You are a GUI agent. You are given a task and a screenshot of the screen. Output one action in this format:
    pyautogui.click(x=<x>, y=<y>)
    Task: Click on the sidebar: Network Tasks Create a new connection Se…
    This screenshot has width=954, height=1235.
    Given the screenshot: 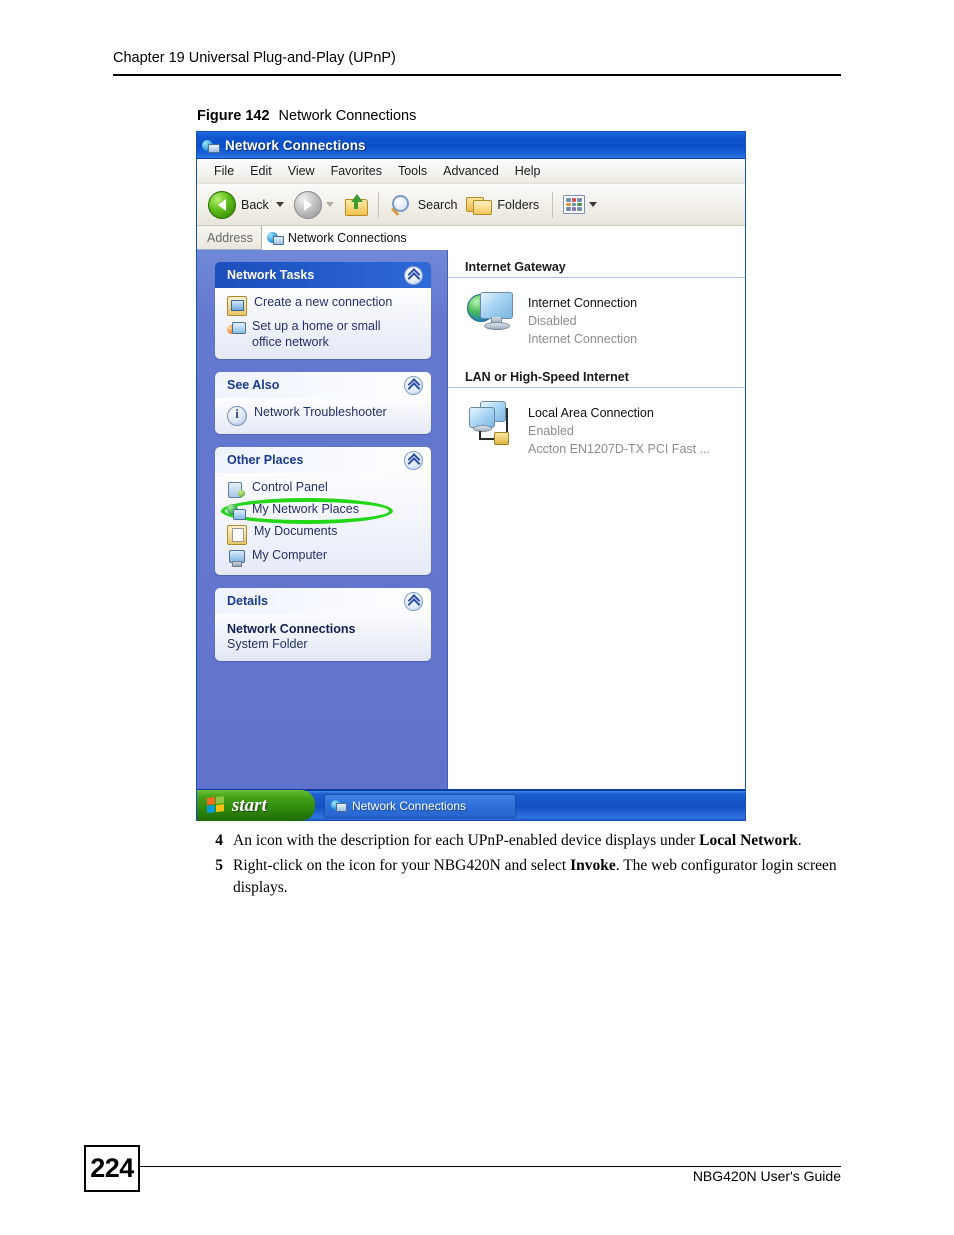 What is the action you would take?
    pyautogui.click(x=322, y=520)
    